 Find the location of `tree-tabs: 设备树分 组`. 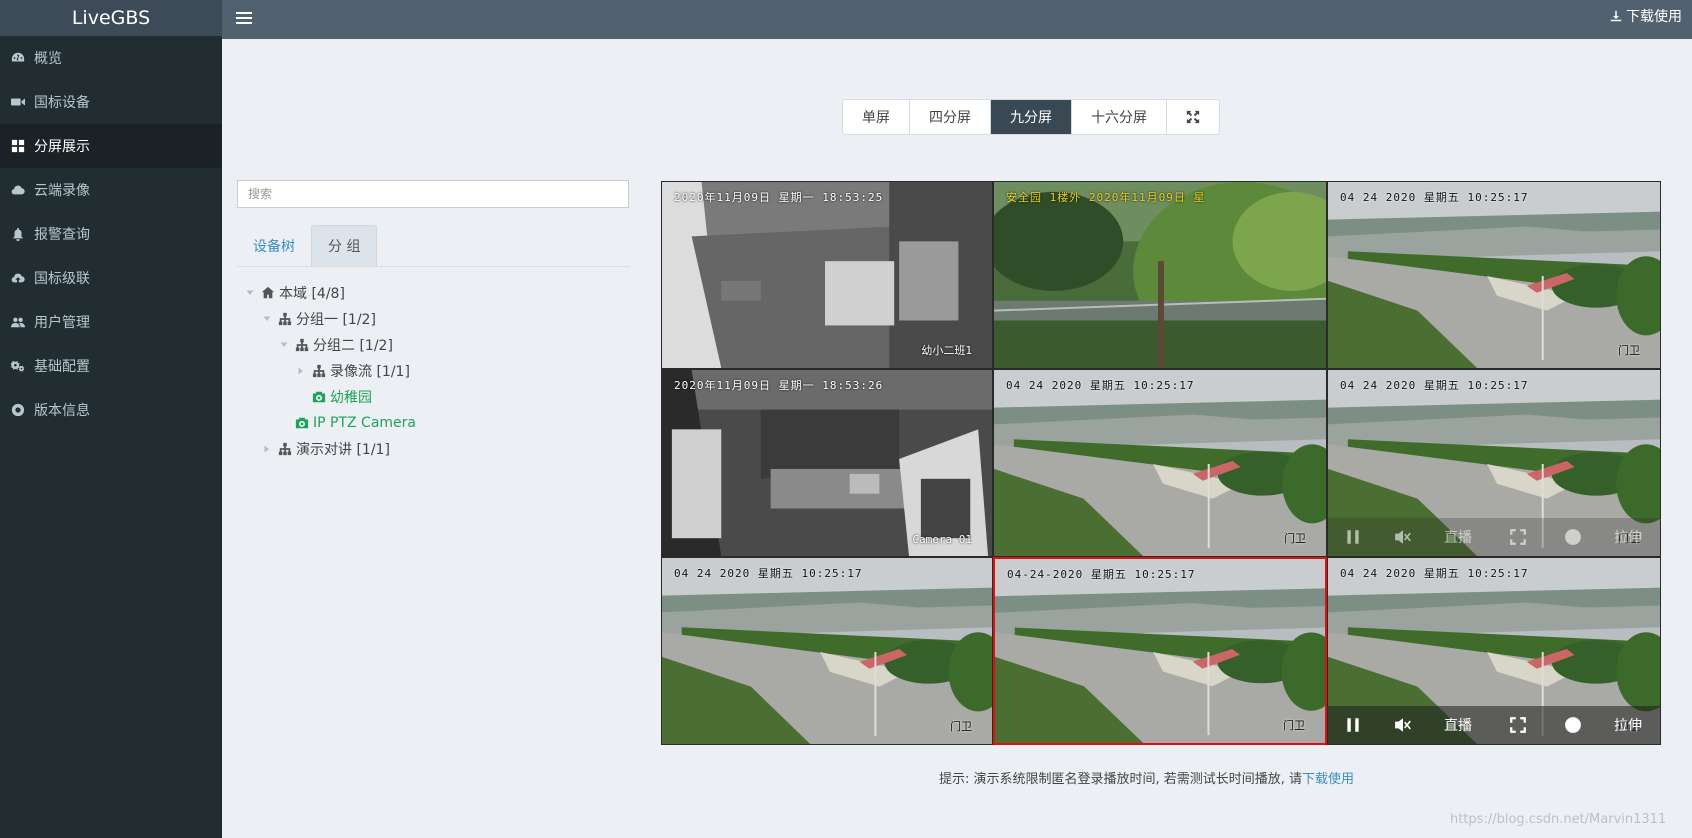

tree-tabs: 设备树分 组 is located at coordinates (433, 246).